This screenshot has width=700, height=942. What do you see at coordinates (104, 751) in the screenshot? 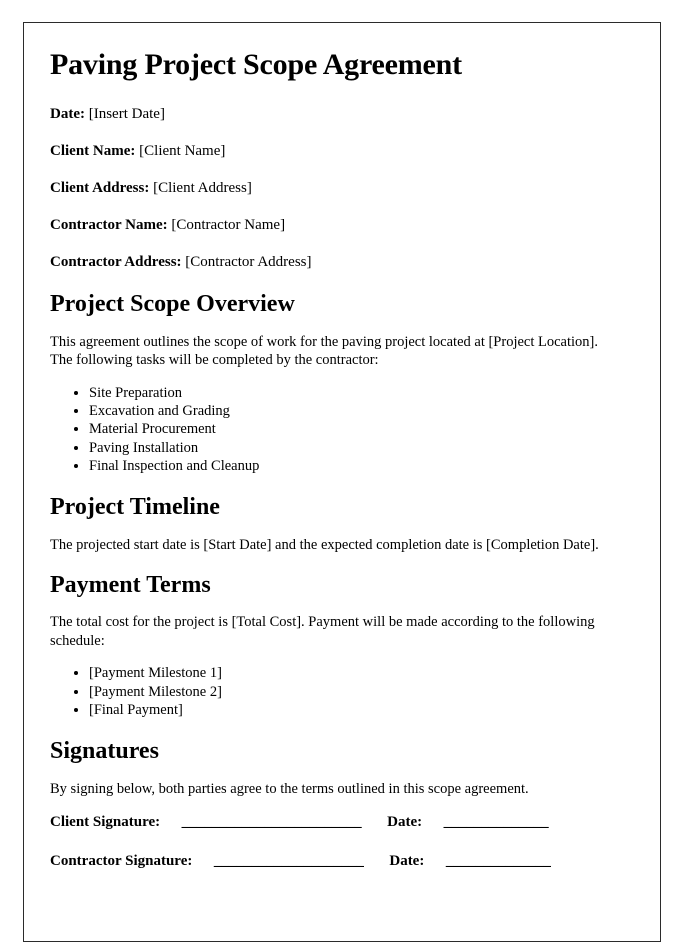
I see `heading-signatures: Signatures` at bounding box center [104, 751].